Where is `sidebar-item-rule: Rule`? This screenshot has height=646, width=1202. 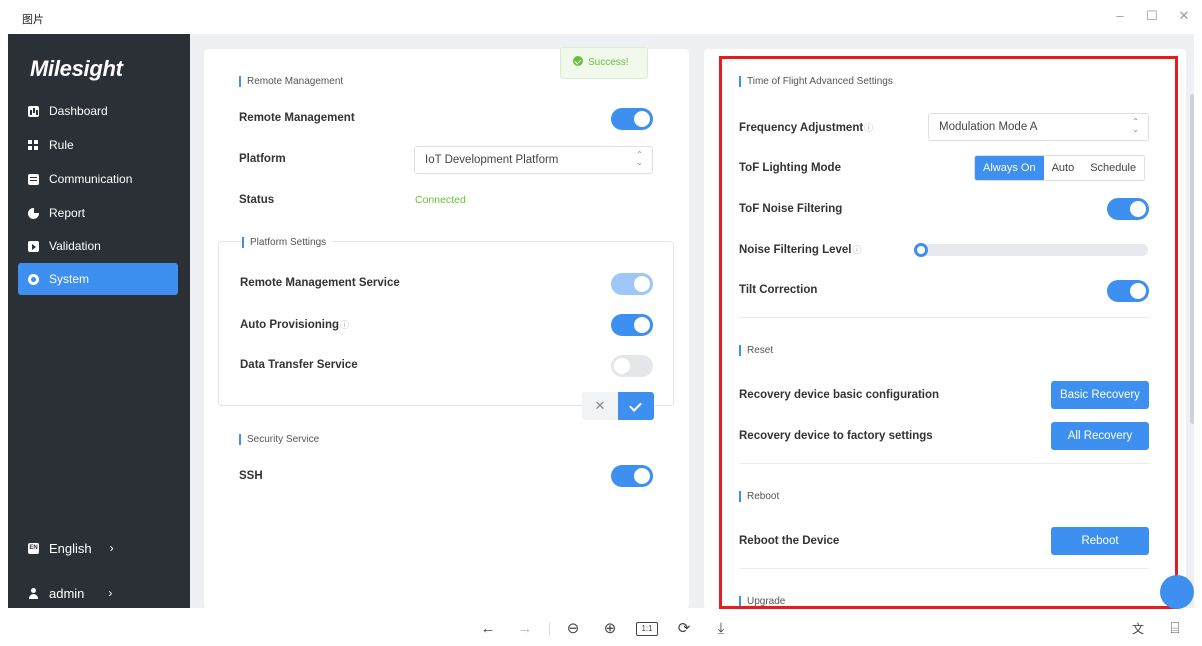 sidebar-item-rule: Rule is located at coordinates (98, 145).